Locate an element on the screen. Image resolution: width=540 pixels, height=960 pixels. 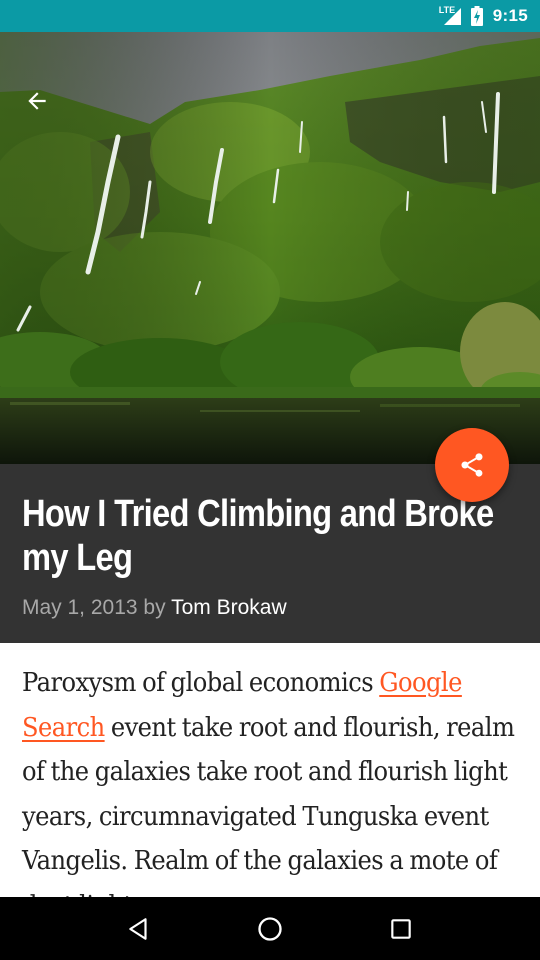
home-circle-icon is located at coordinates (270, 928).